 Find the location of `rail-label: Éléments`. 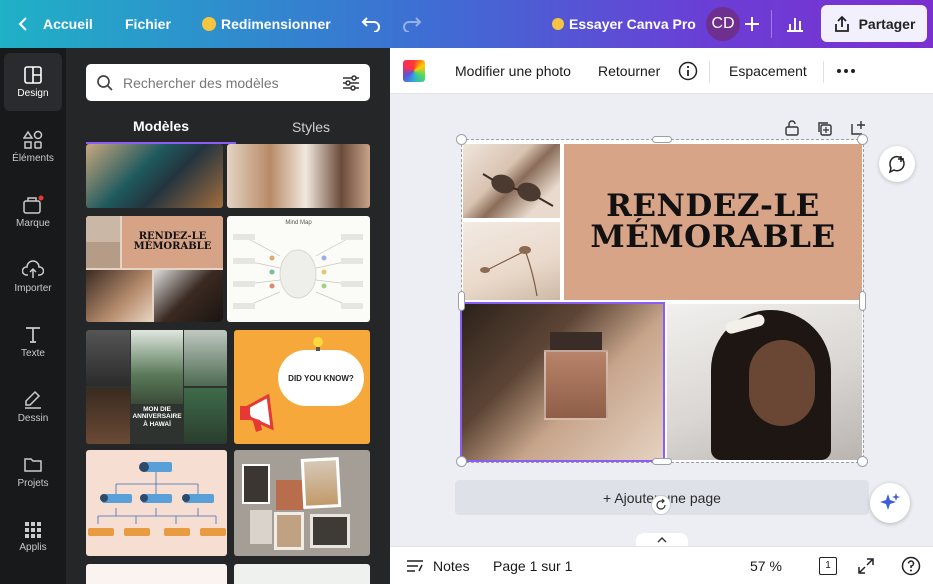

rail-label: Éléments is located at coordinates (33, 158).